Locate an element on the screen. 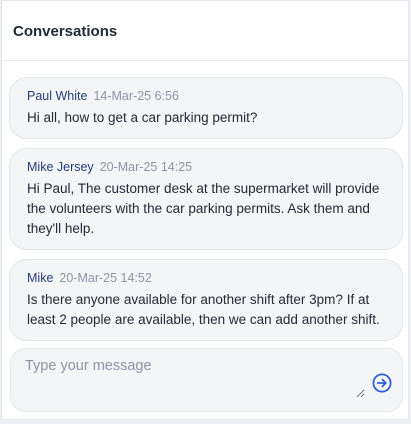 The image size is (411, 424). send-button is located at coordinates (382, 383).